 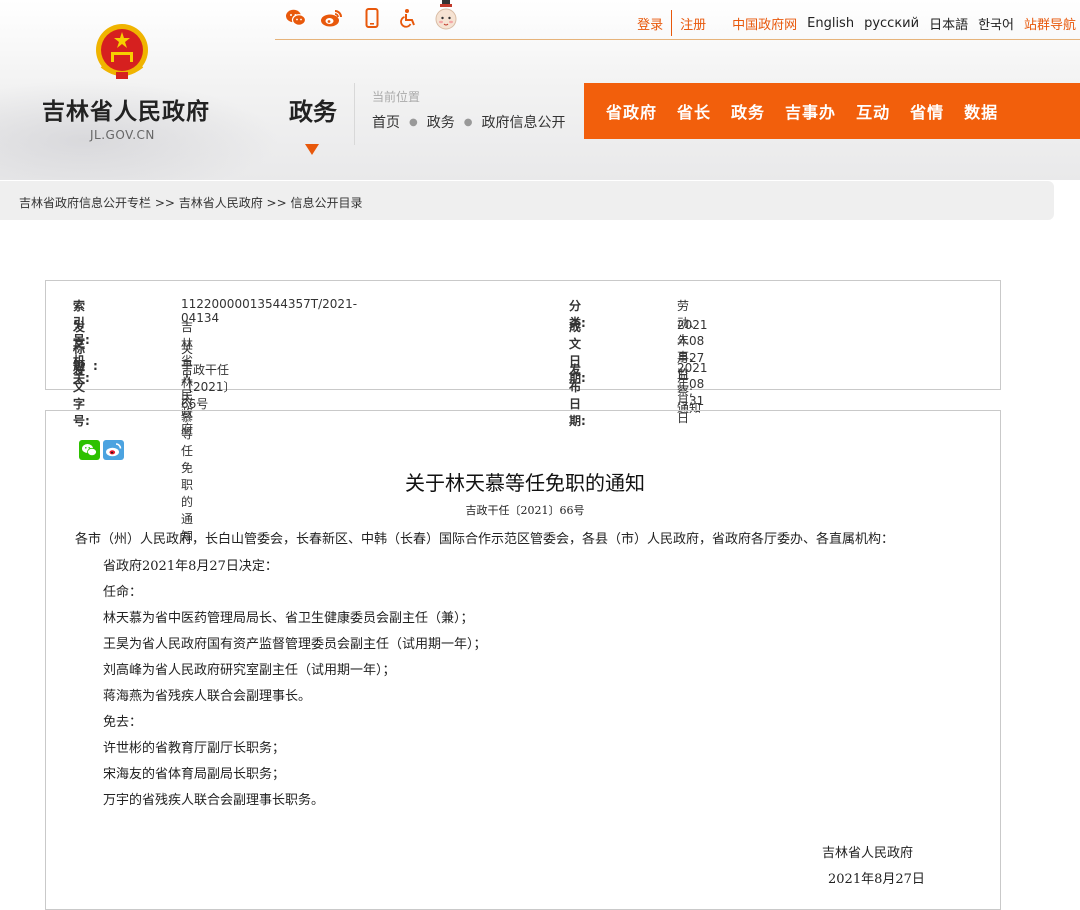 What do you see at coordinates (948, 23) in the screenshot?
I see `japanese-link: 日本語` at bounding box center [948, 23].